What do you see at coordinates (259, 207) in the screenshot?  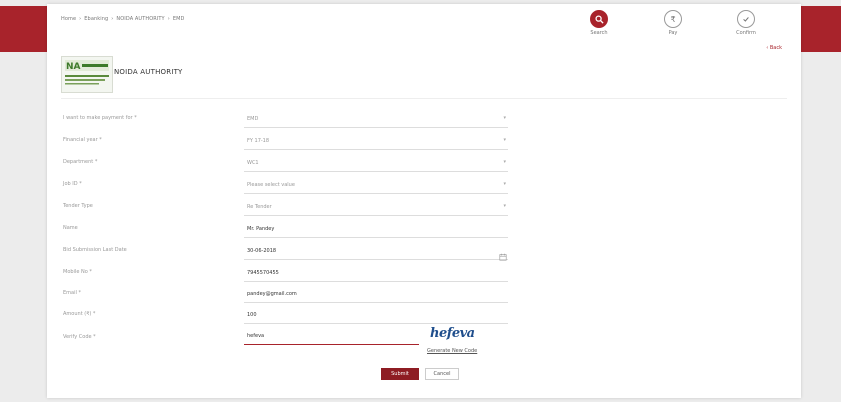 I see `tender-type-value: Re Tender` at bounding box center [259, 207].